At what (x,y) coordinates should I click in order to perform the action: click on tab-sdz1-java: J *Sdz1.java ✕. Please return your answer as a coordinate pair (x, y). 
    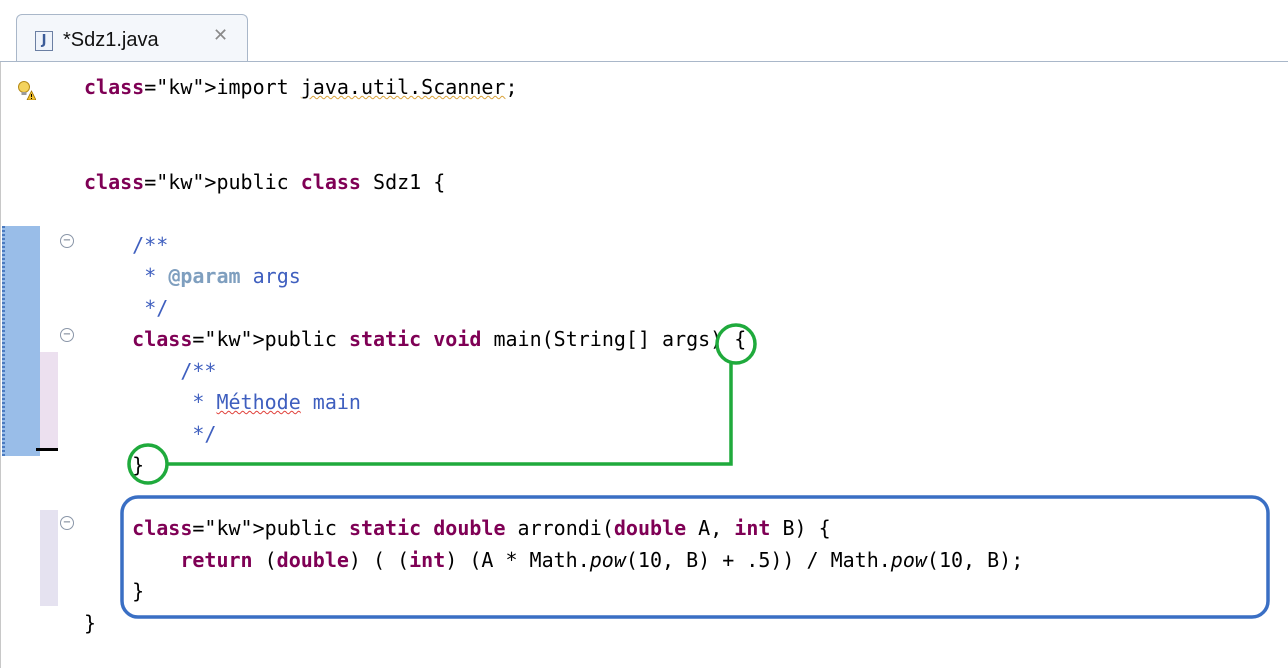
    Looking at the image, I should click on (132, 38).